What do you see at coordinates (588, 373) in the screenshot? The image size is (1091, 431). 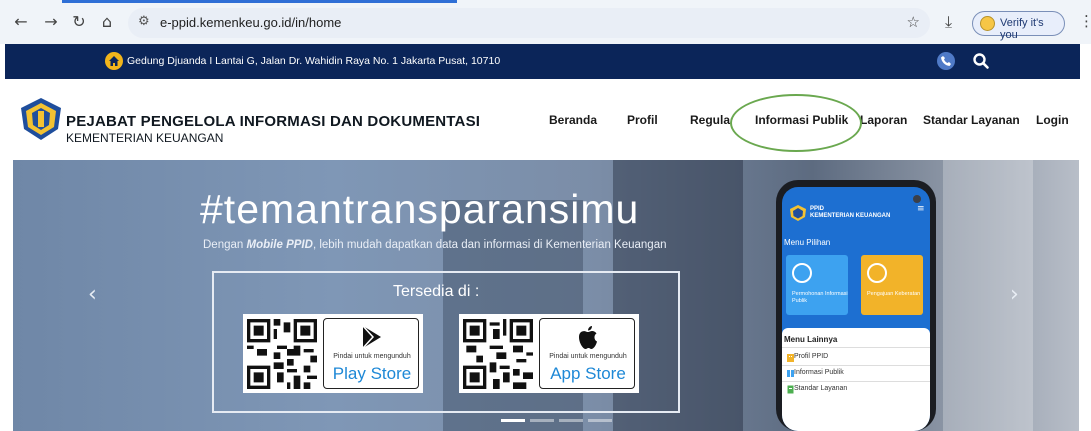 I see `app-store-name: App Store` at bounding box center [588, 373].